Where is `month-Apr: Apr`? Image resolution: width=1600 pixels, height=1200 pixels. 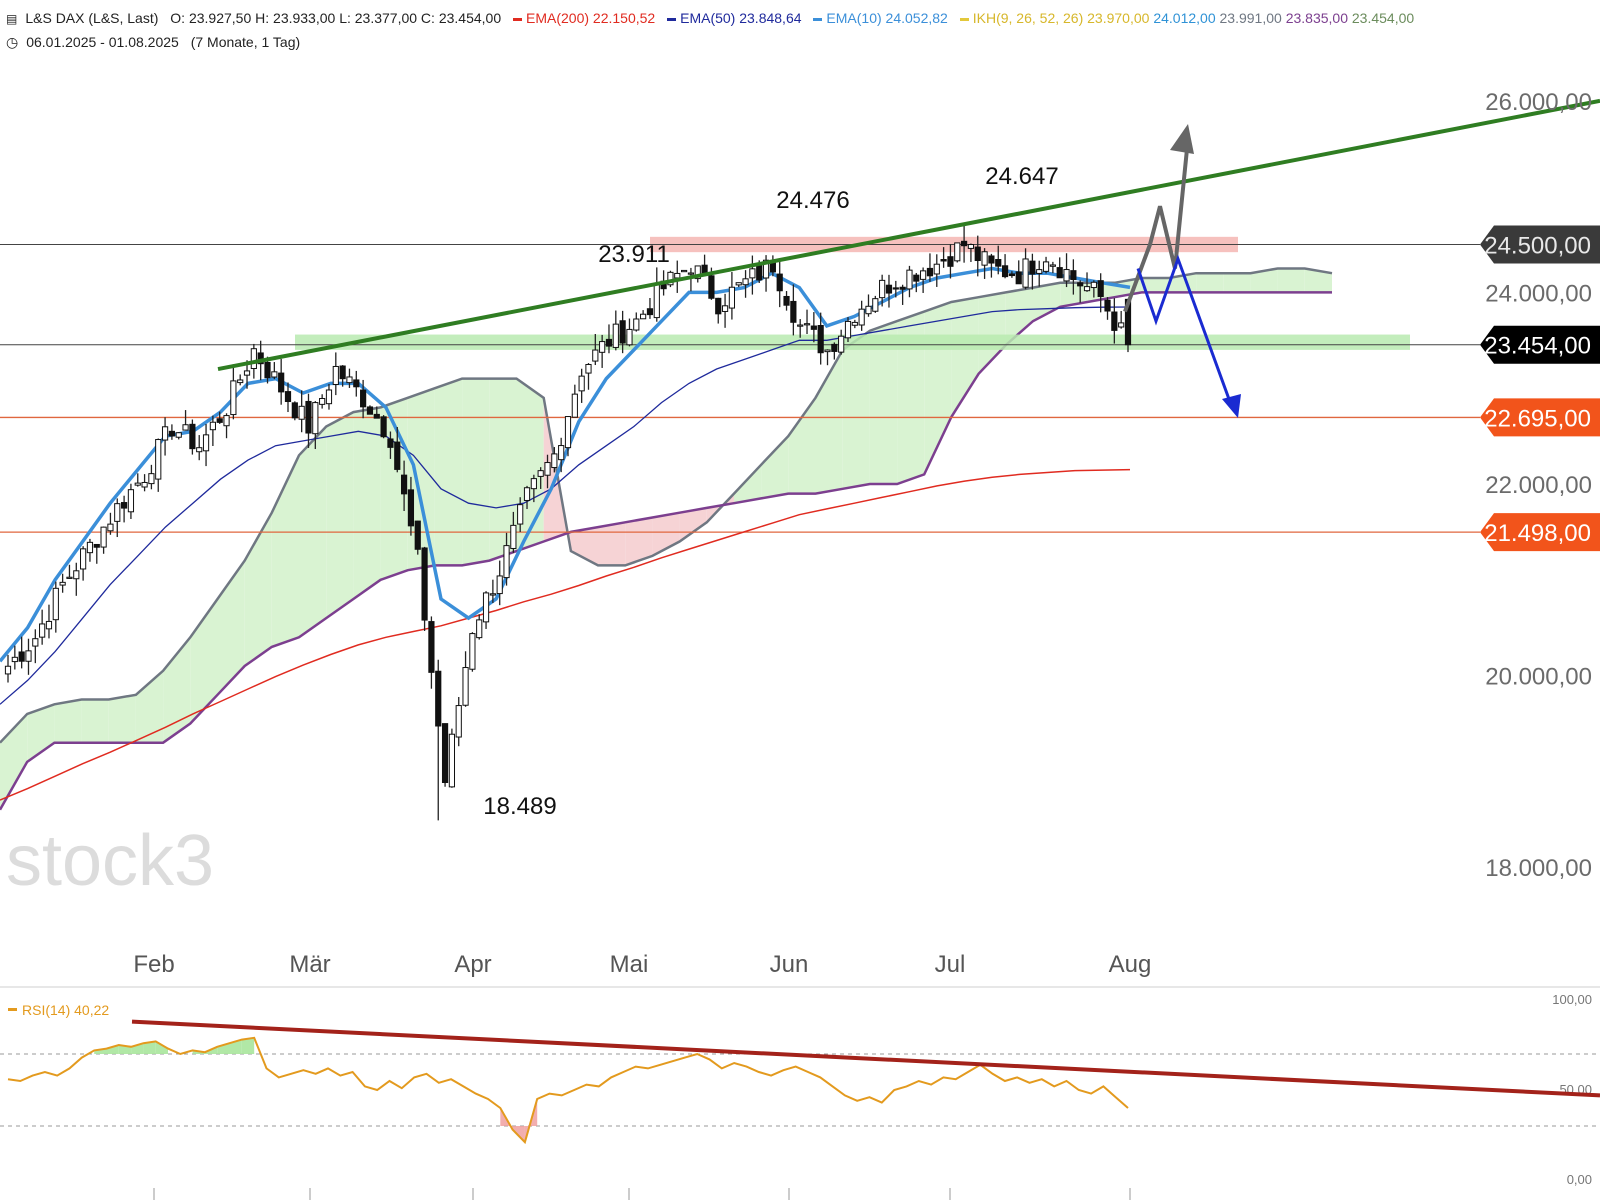 month-Apr: Apr is located at coordinates (472, 964).